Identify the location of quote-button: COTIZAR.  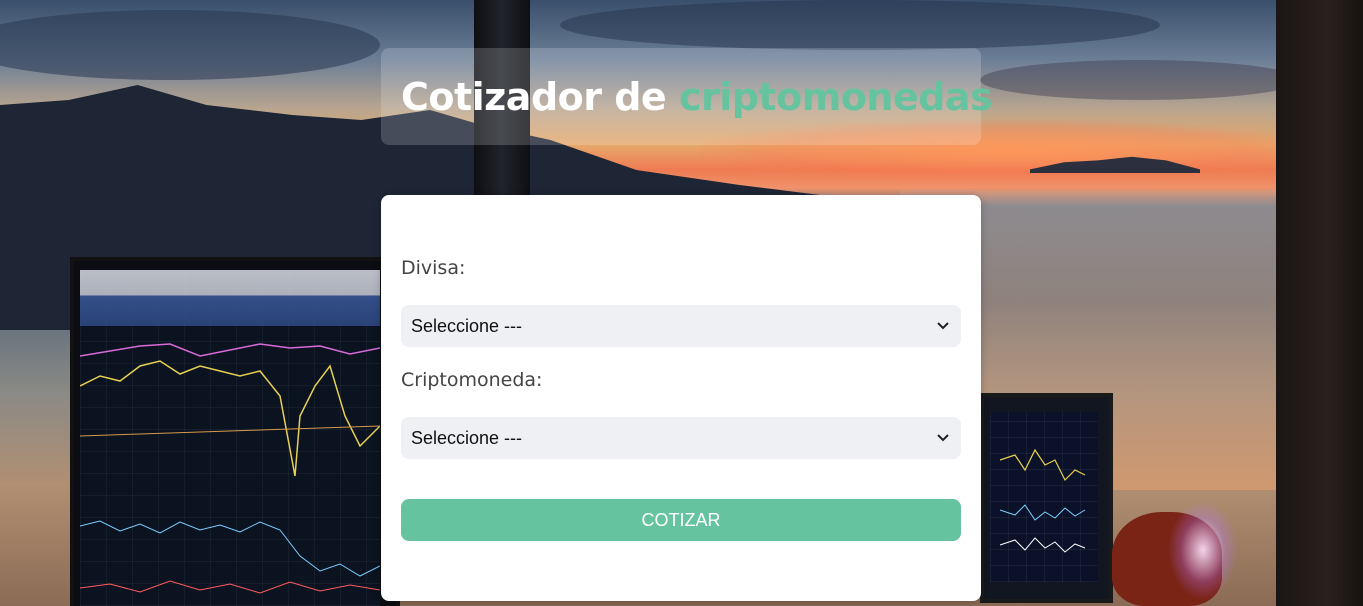
(681, 520).